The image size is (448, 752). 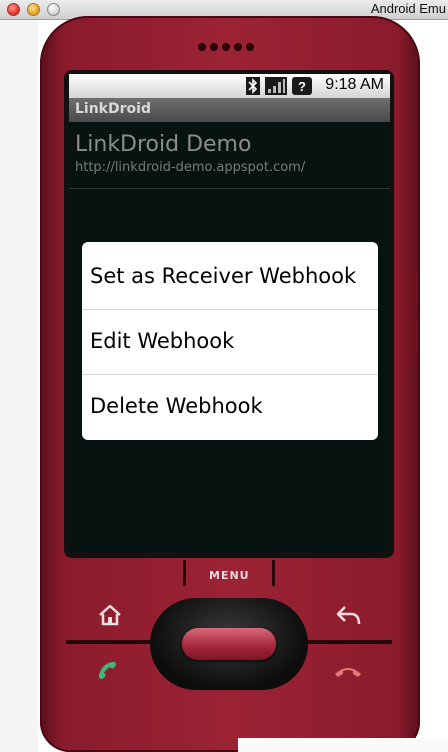 What do you see at coordinates (229, 575) in the screenshot?
I see `menu-key: MENU` at bounding box center [229, 575].